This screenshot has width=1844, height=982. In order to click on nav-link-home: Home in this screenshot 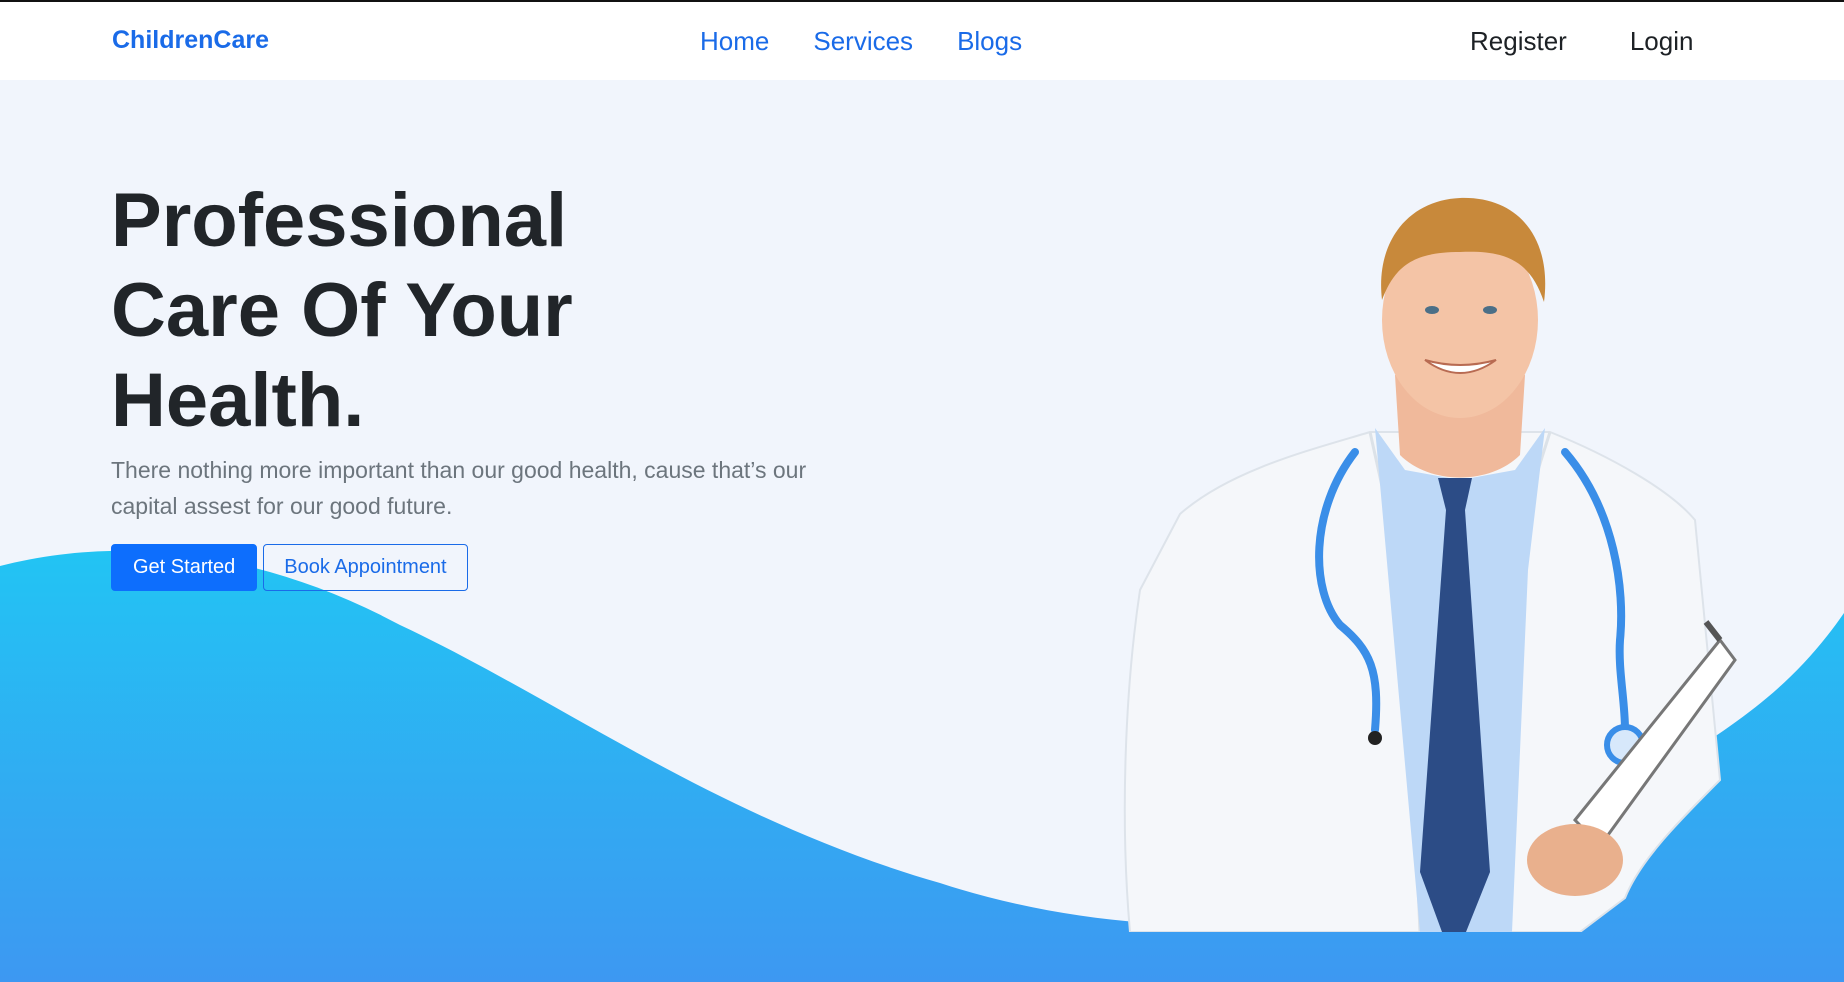, I will do `click(734, 41)`.